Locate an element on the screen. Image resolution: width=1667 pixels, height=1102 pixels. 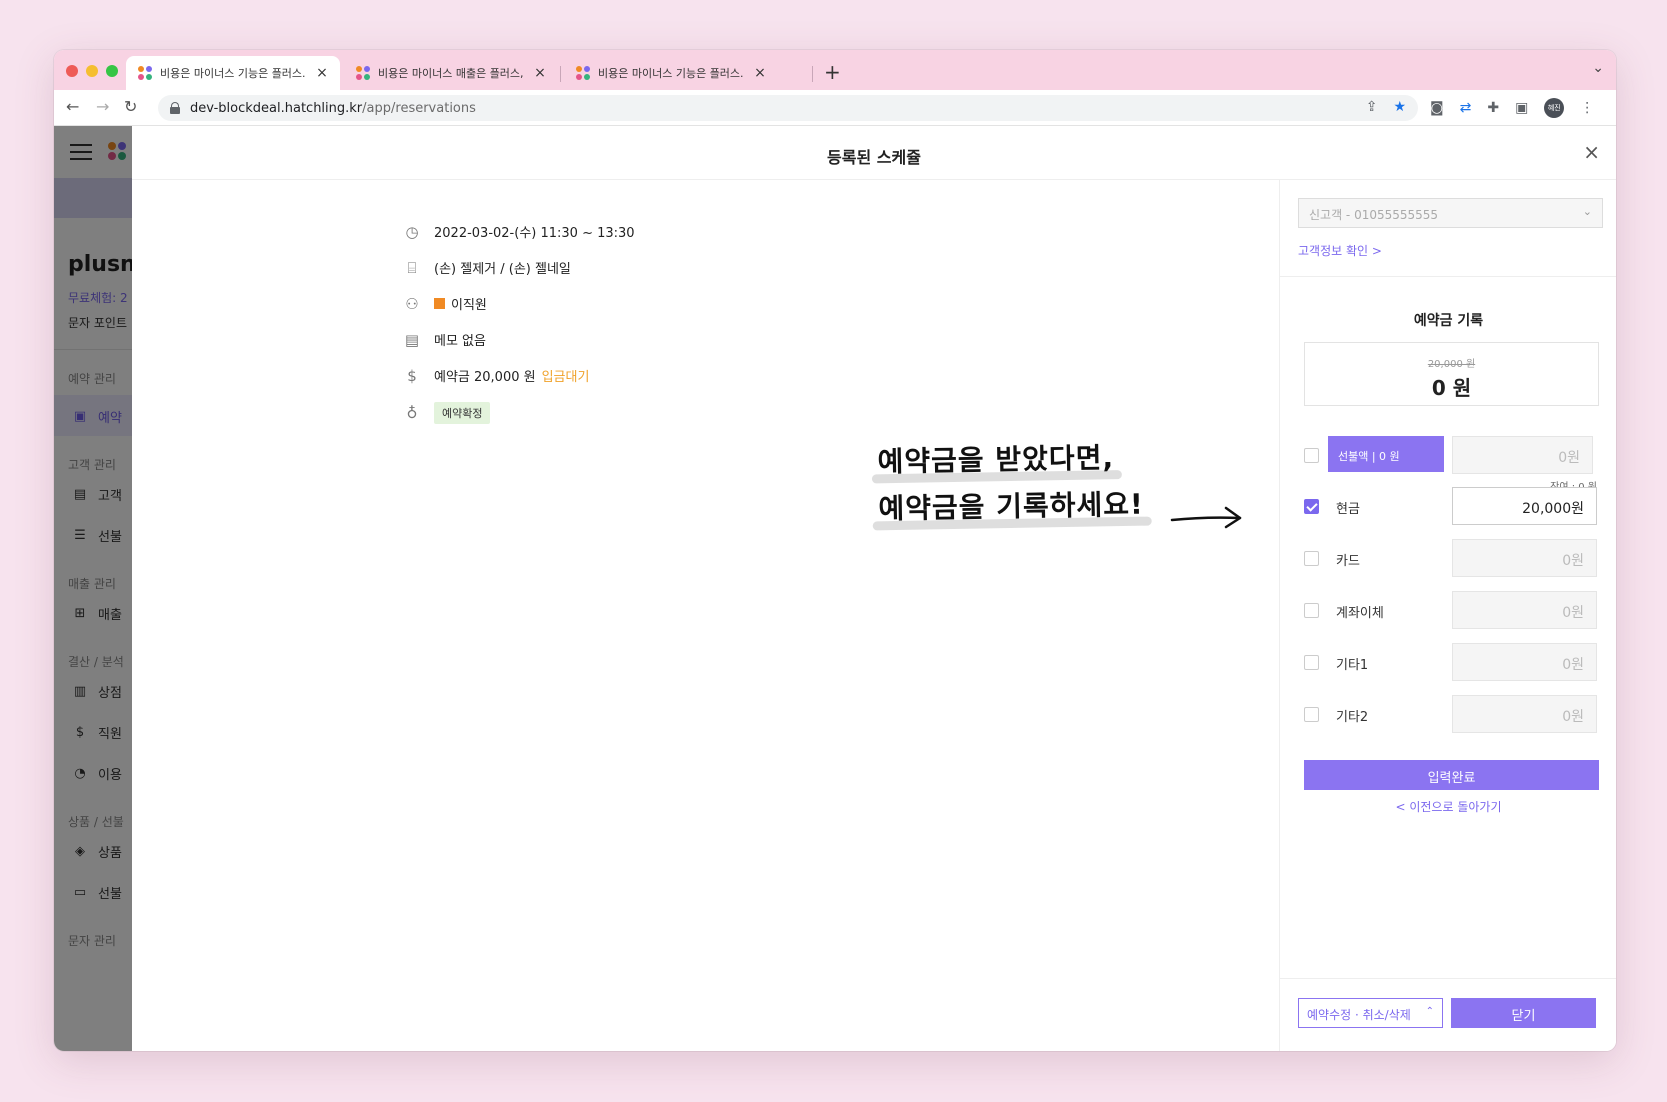
more-menu-icon: ⋮ is located at coordinates (1587, 108).